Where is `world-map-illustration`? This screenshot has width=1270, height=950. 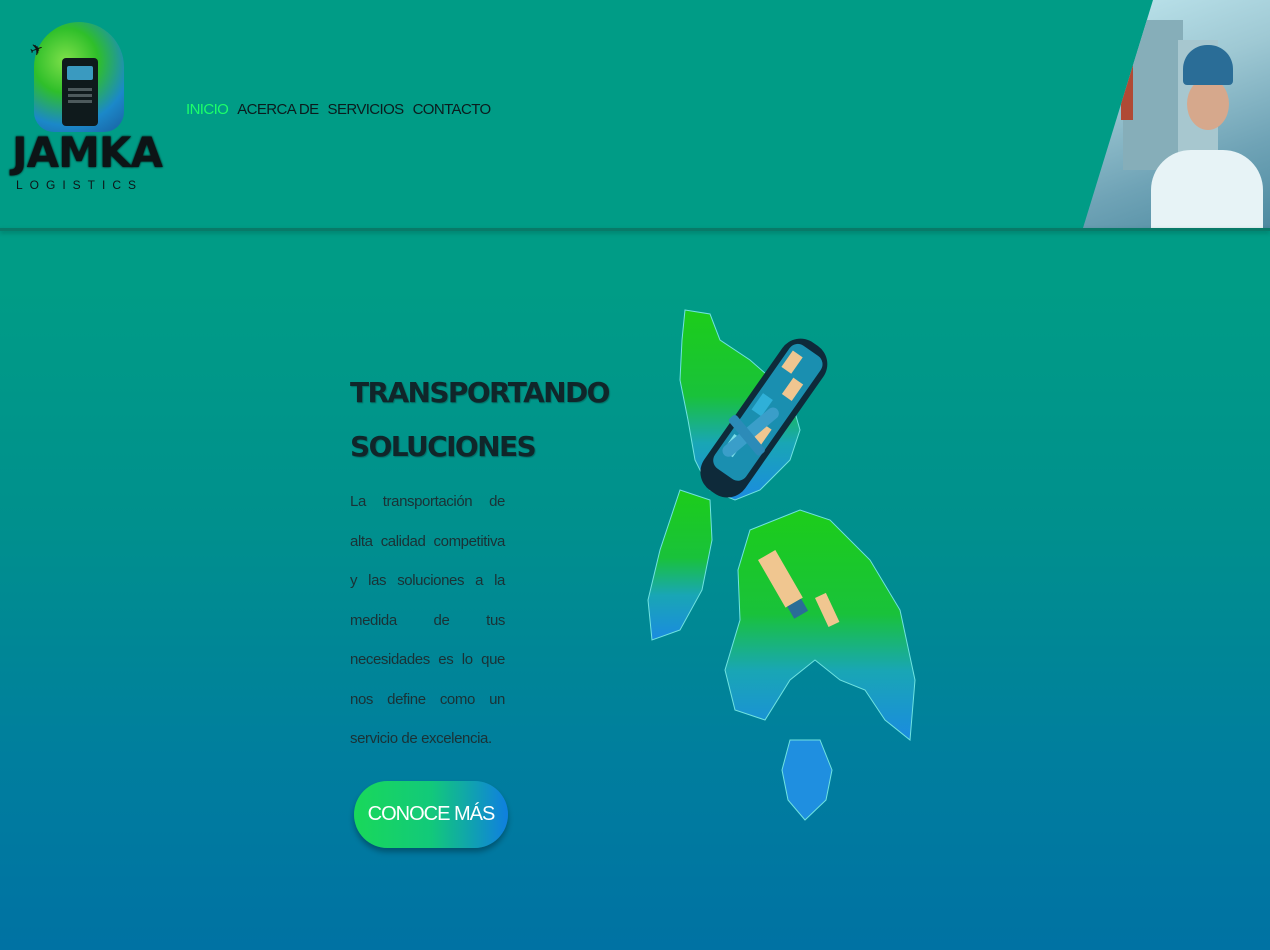
world-map-illustration is located at coordinates (781, 565).